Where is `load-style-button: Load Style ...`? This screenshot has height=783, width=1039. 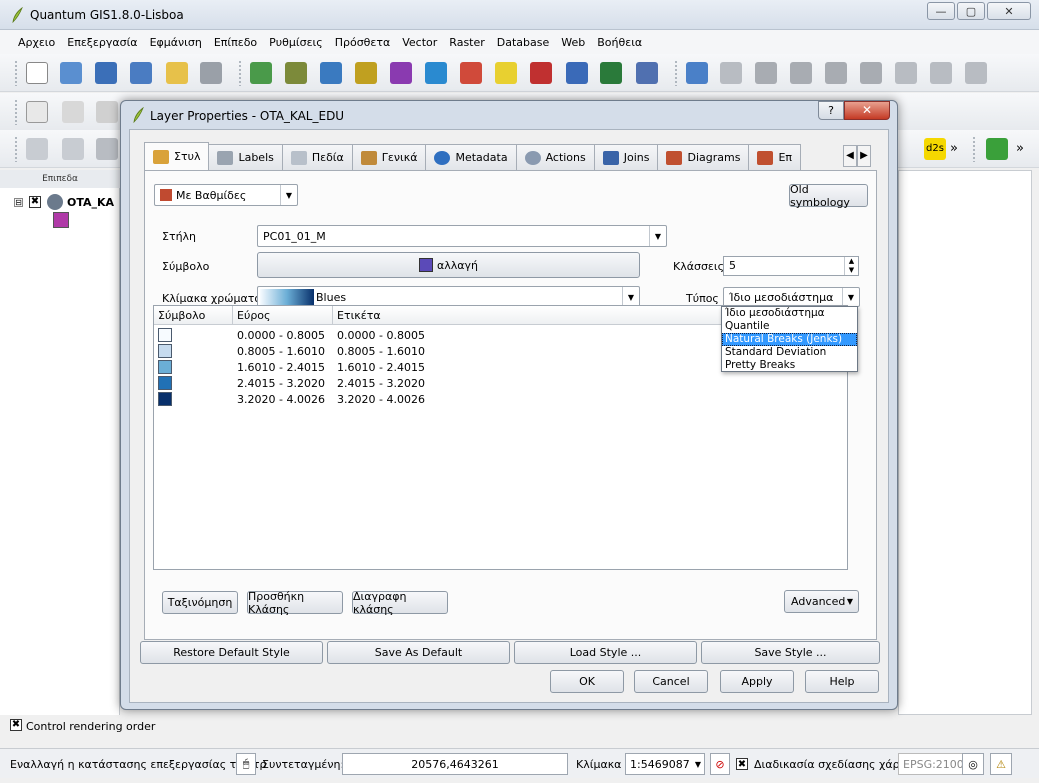
load-style-button: Load Style ... is located at coordinates (605, 652).